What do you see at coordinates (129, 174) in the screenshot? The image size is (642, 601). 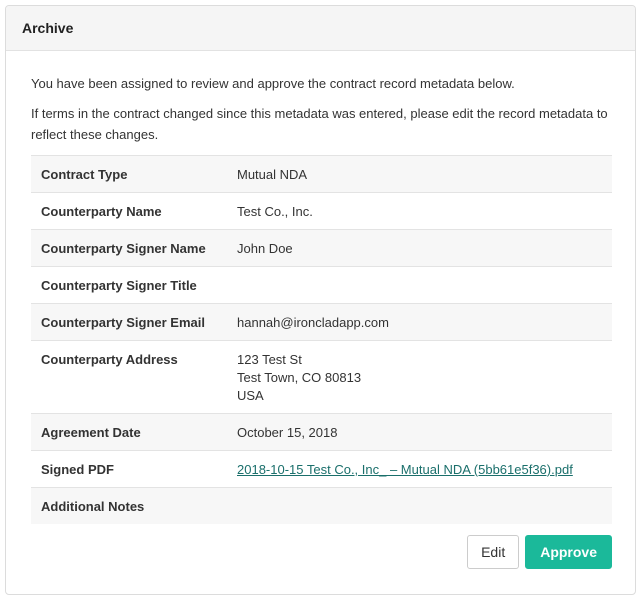 I see `field-label: Contract Type` at bounding box center [129, 174].